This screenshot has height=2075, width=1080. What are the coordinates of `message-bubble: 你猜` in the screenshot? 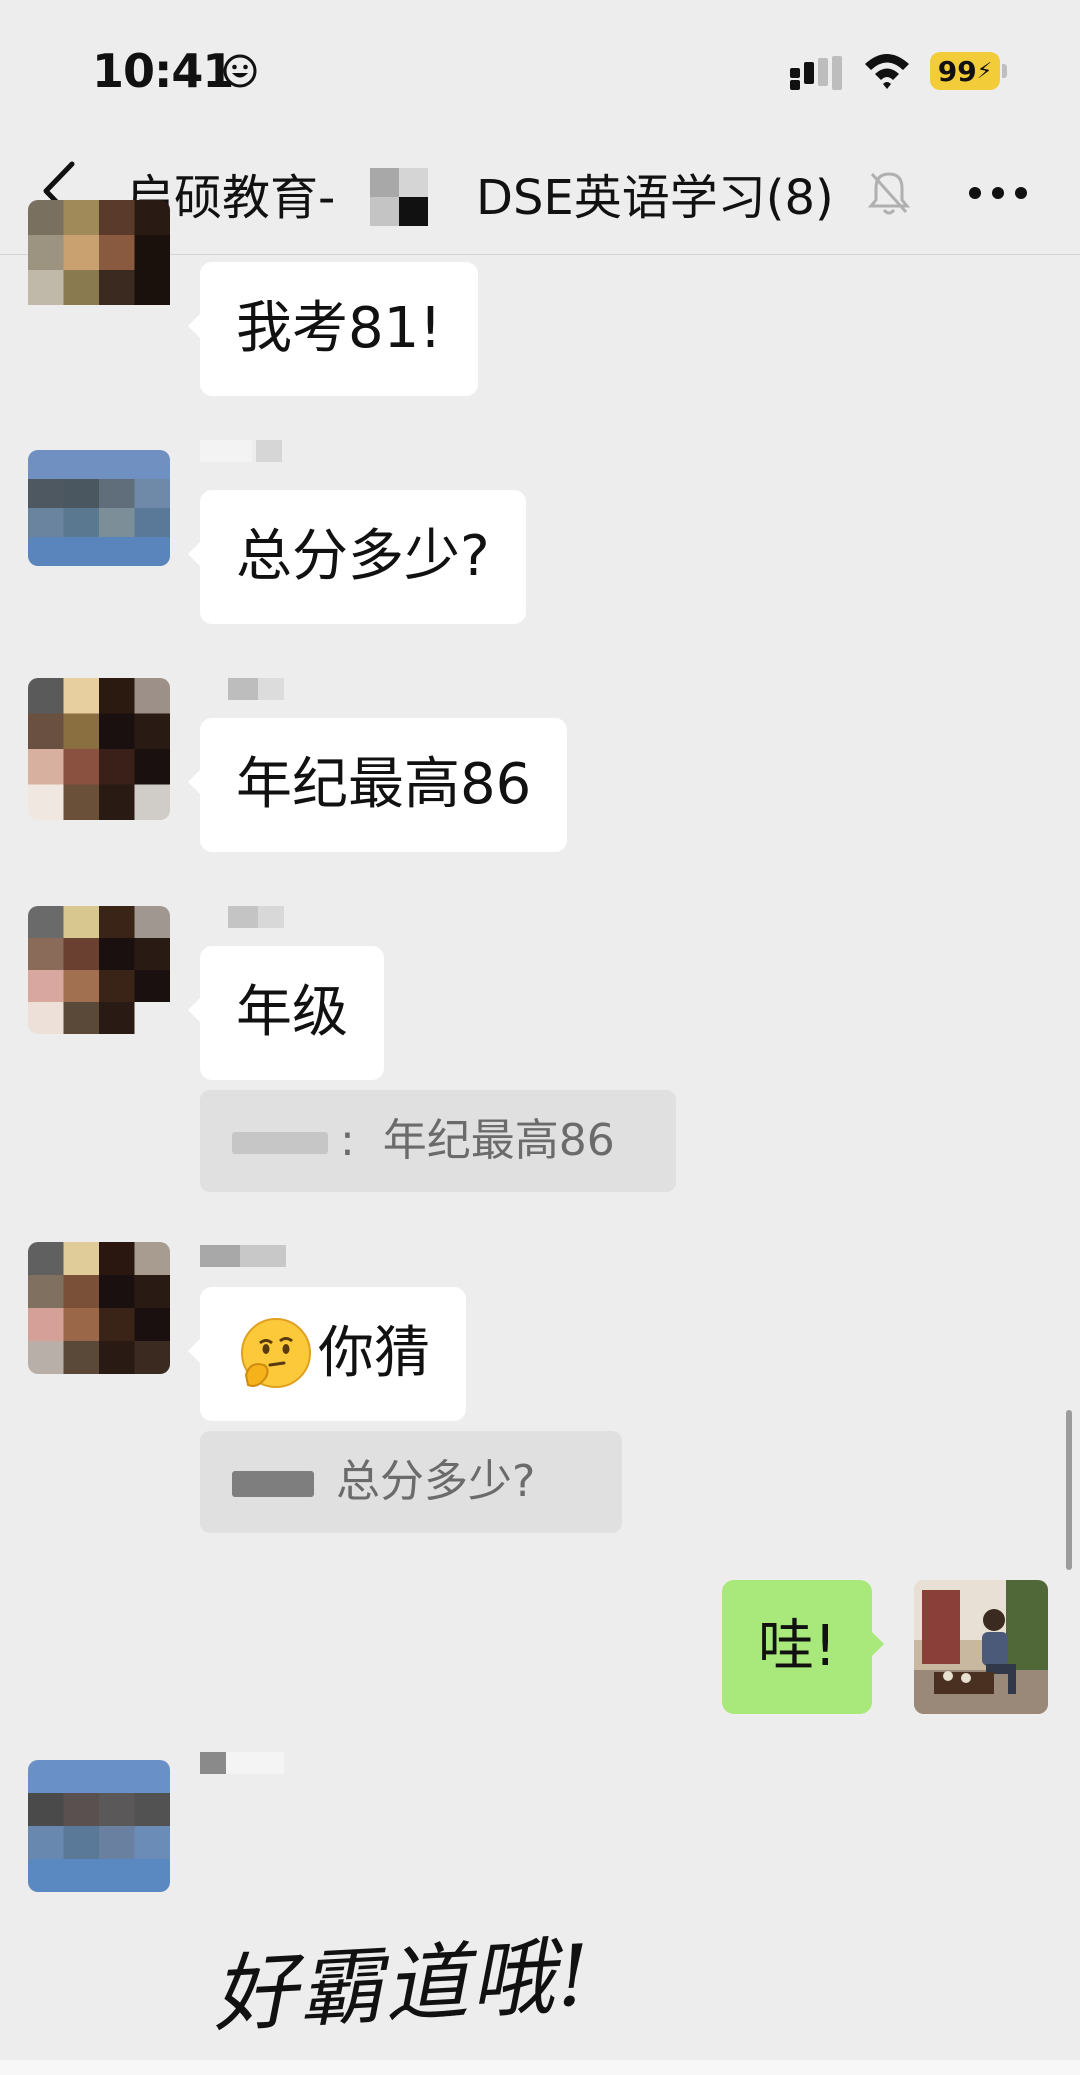 It's located at (327, 1354).